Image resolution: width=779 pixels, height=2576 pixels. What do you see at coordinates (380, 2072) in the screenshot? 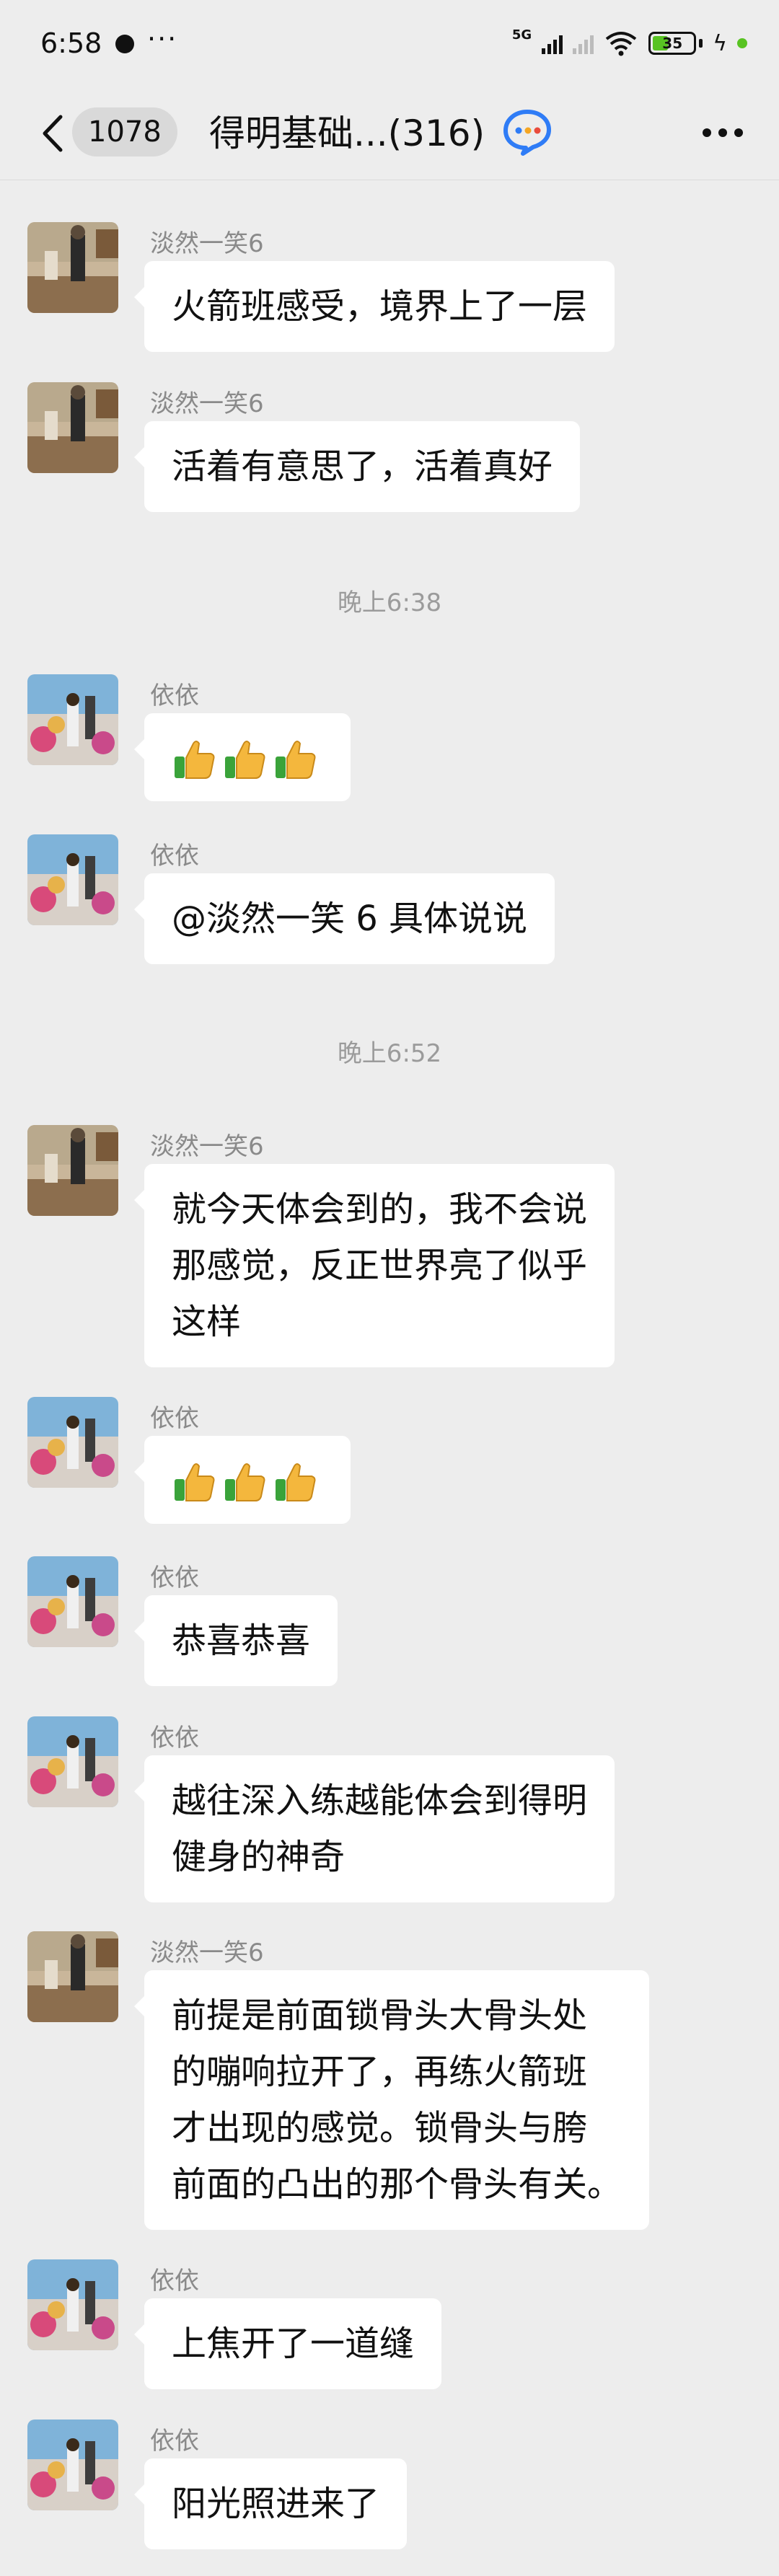
I see `message-text-line: 的嘣响拉开了，再练火箭班` at bounding box center [380, 2072].